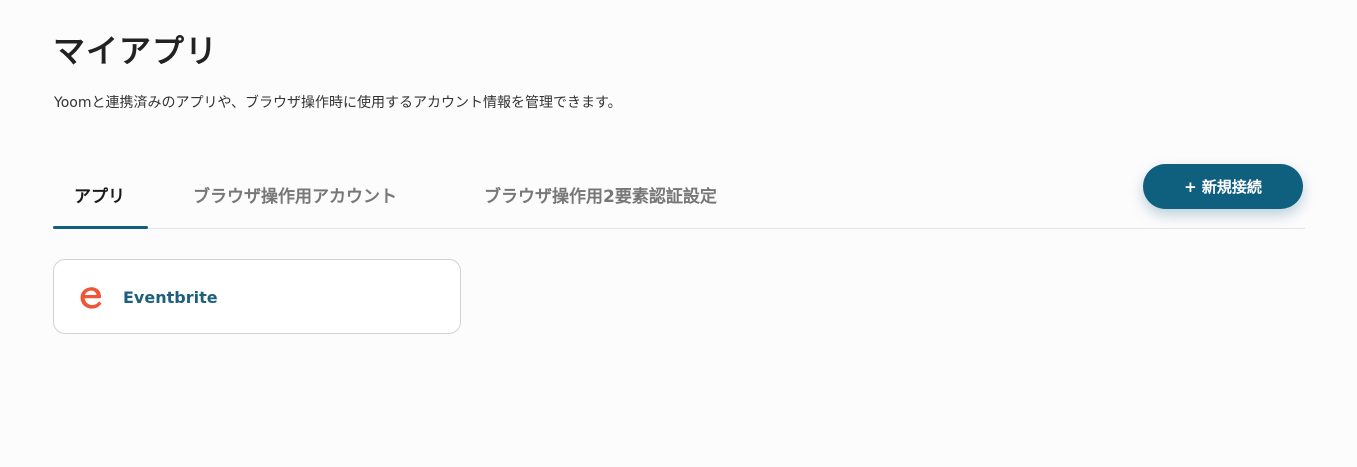 The width and height of the screenshot is (1357, 467). Describe the element at coordinates (99, 197) in the screenshot. I see `tab-apps-label: アプリ` at that location.